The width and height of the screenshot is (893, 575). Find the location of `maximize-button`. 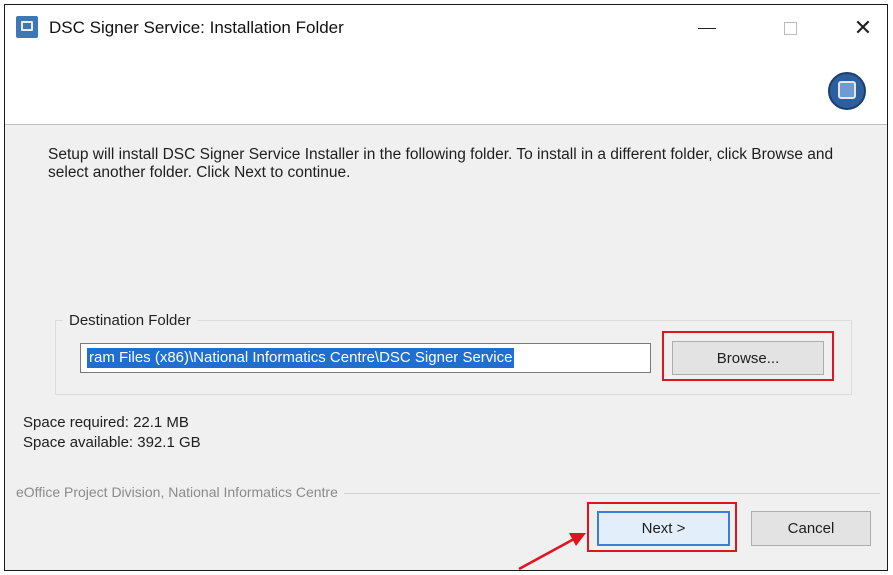

maximize-button is located at coordinates (790, 28).